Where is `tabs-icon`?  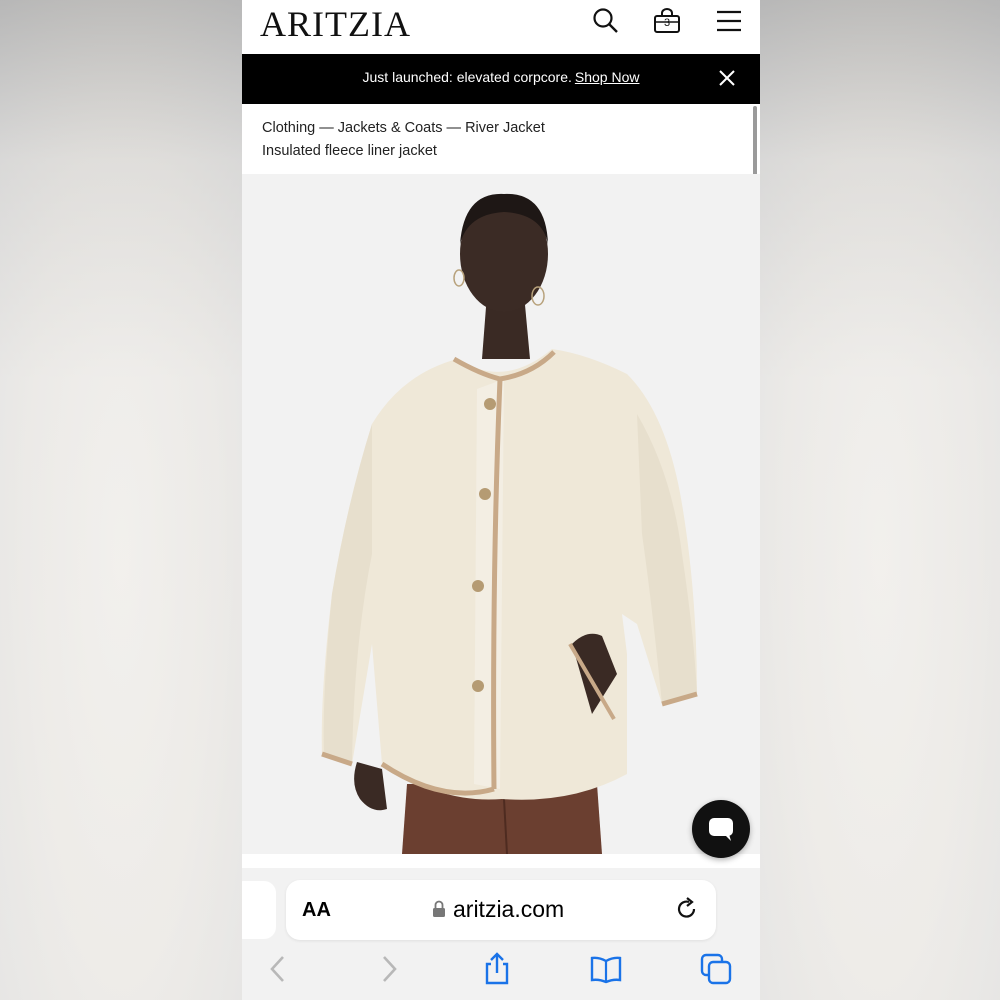 tabs-icon is located at coordinates (716, 969).